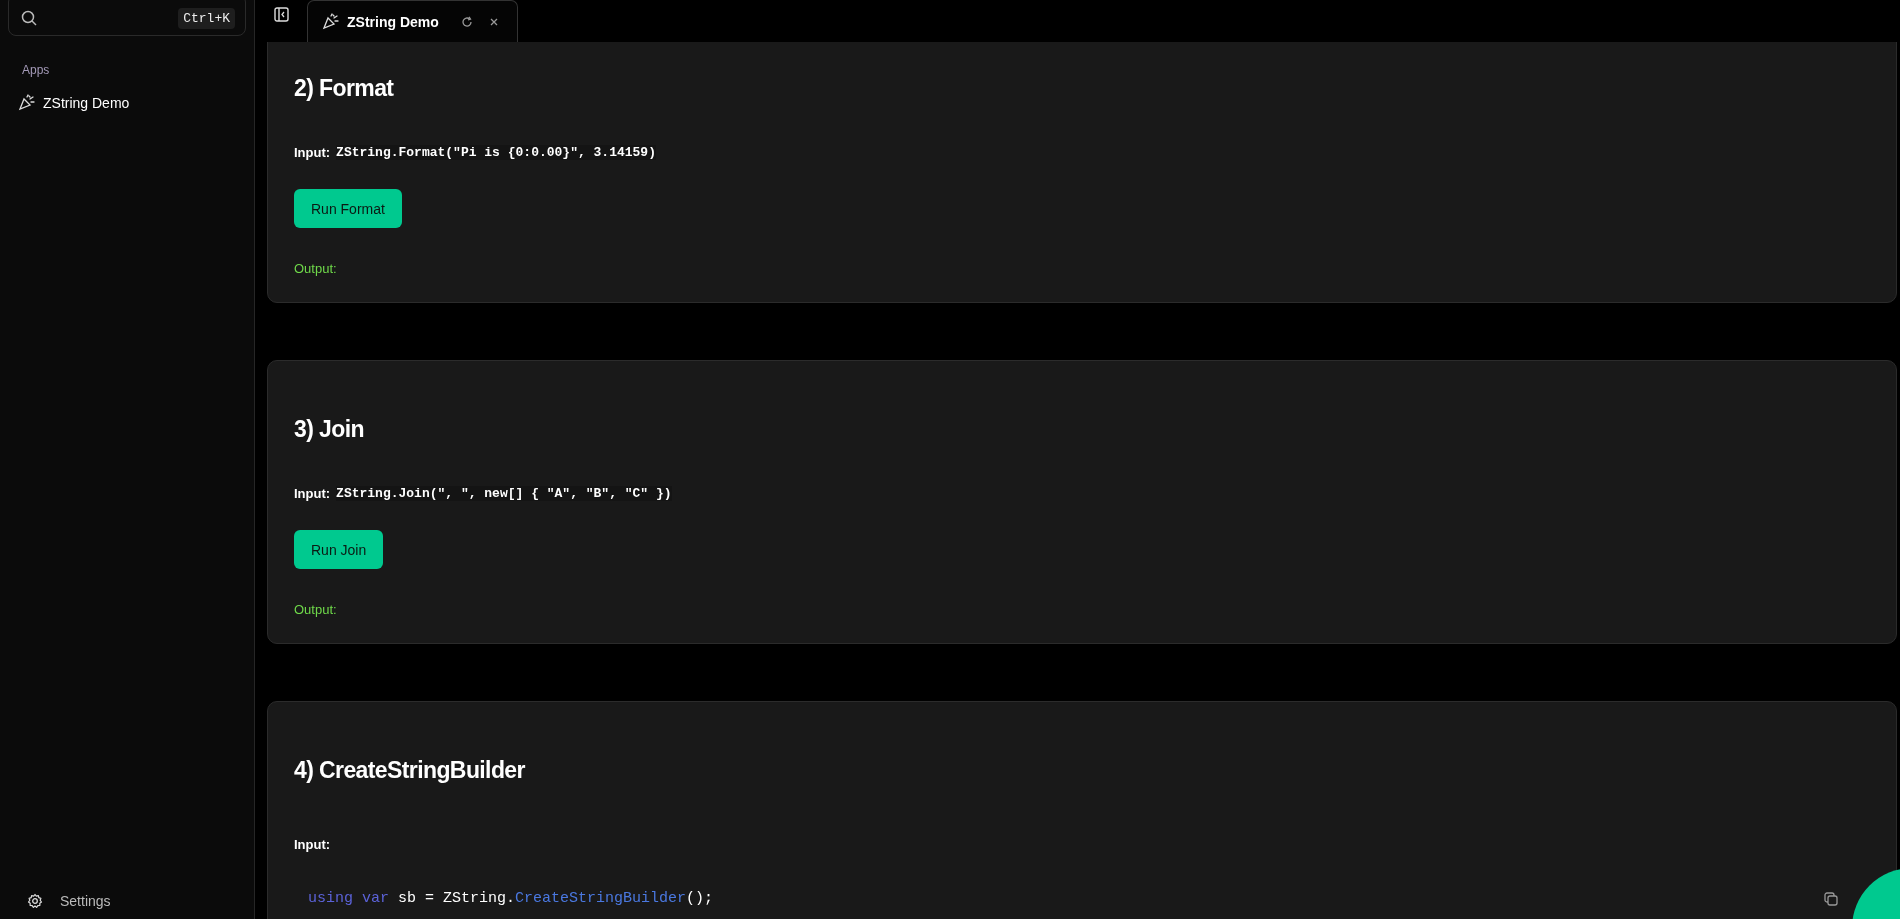  Describe the element at coordinates (136, 901) in the screenshot. I see `settings-link: Settings` at that location.